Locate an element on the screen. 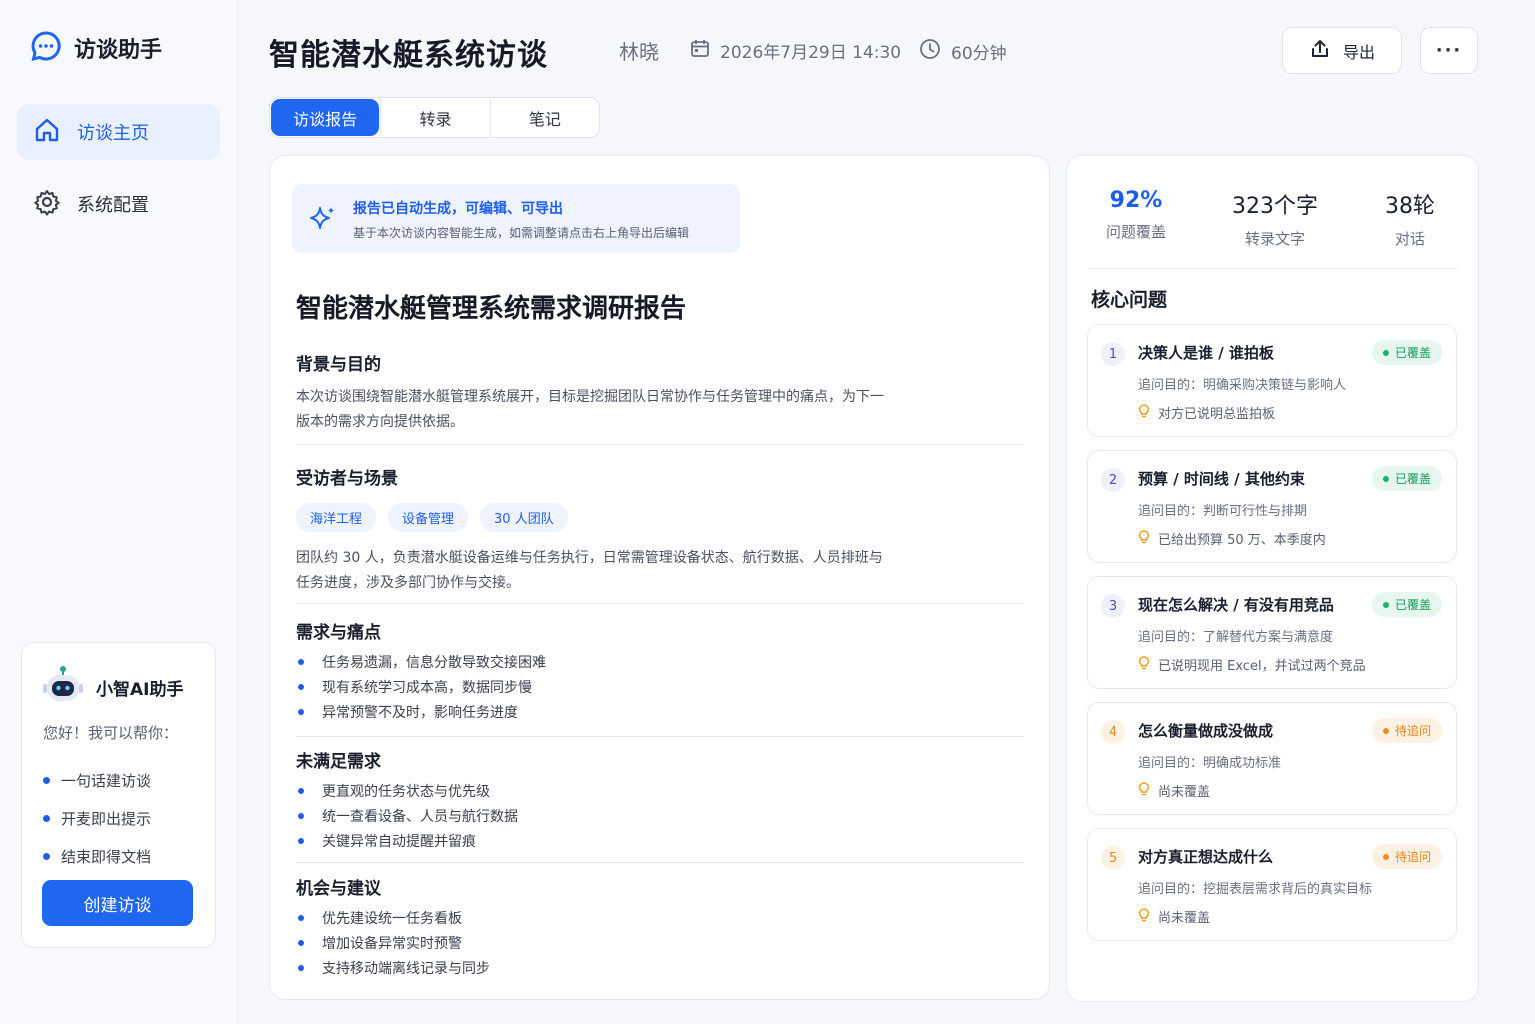 The height and width of the screenshot is (1024, 1535). export-button: 导出 is located at coordinates (1342, 50).